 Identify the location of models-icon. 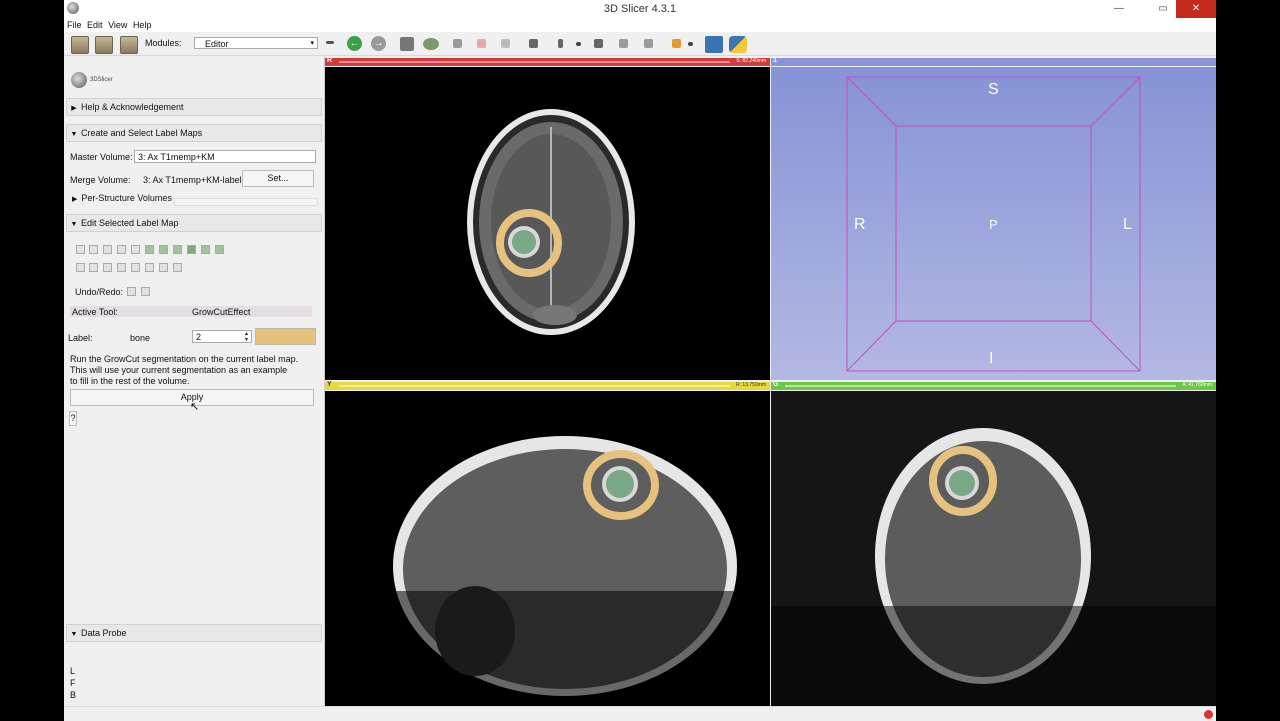
(457, 43).